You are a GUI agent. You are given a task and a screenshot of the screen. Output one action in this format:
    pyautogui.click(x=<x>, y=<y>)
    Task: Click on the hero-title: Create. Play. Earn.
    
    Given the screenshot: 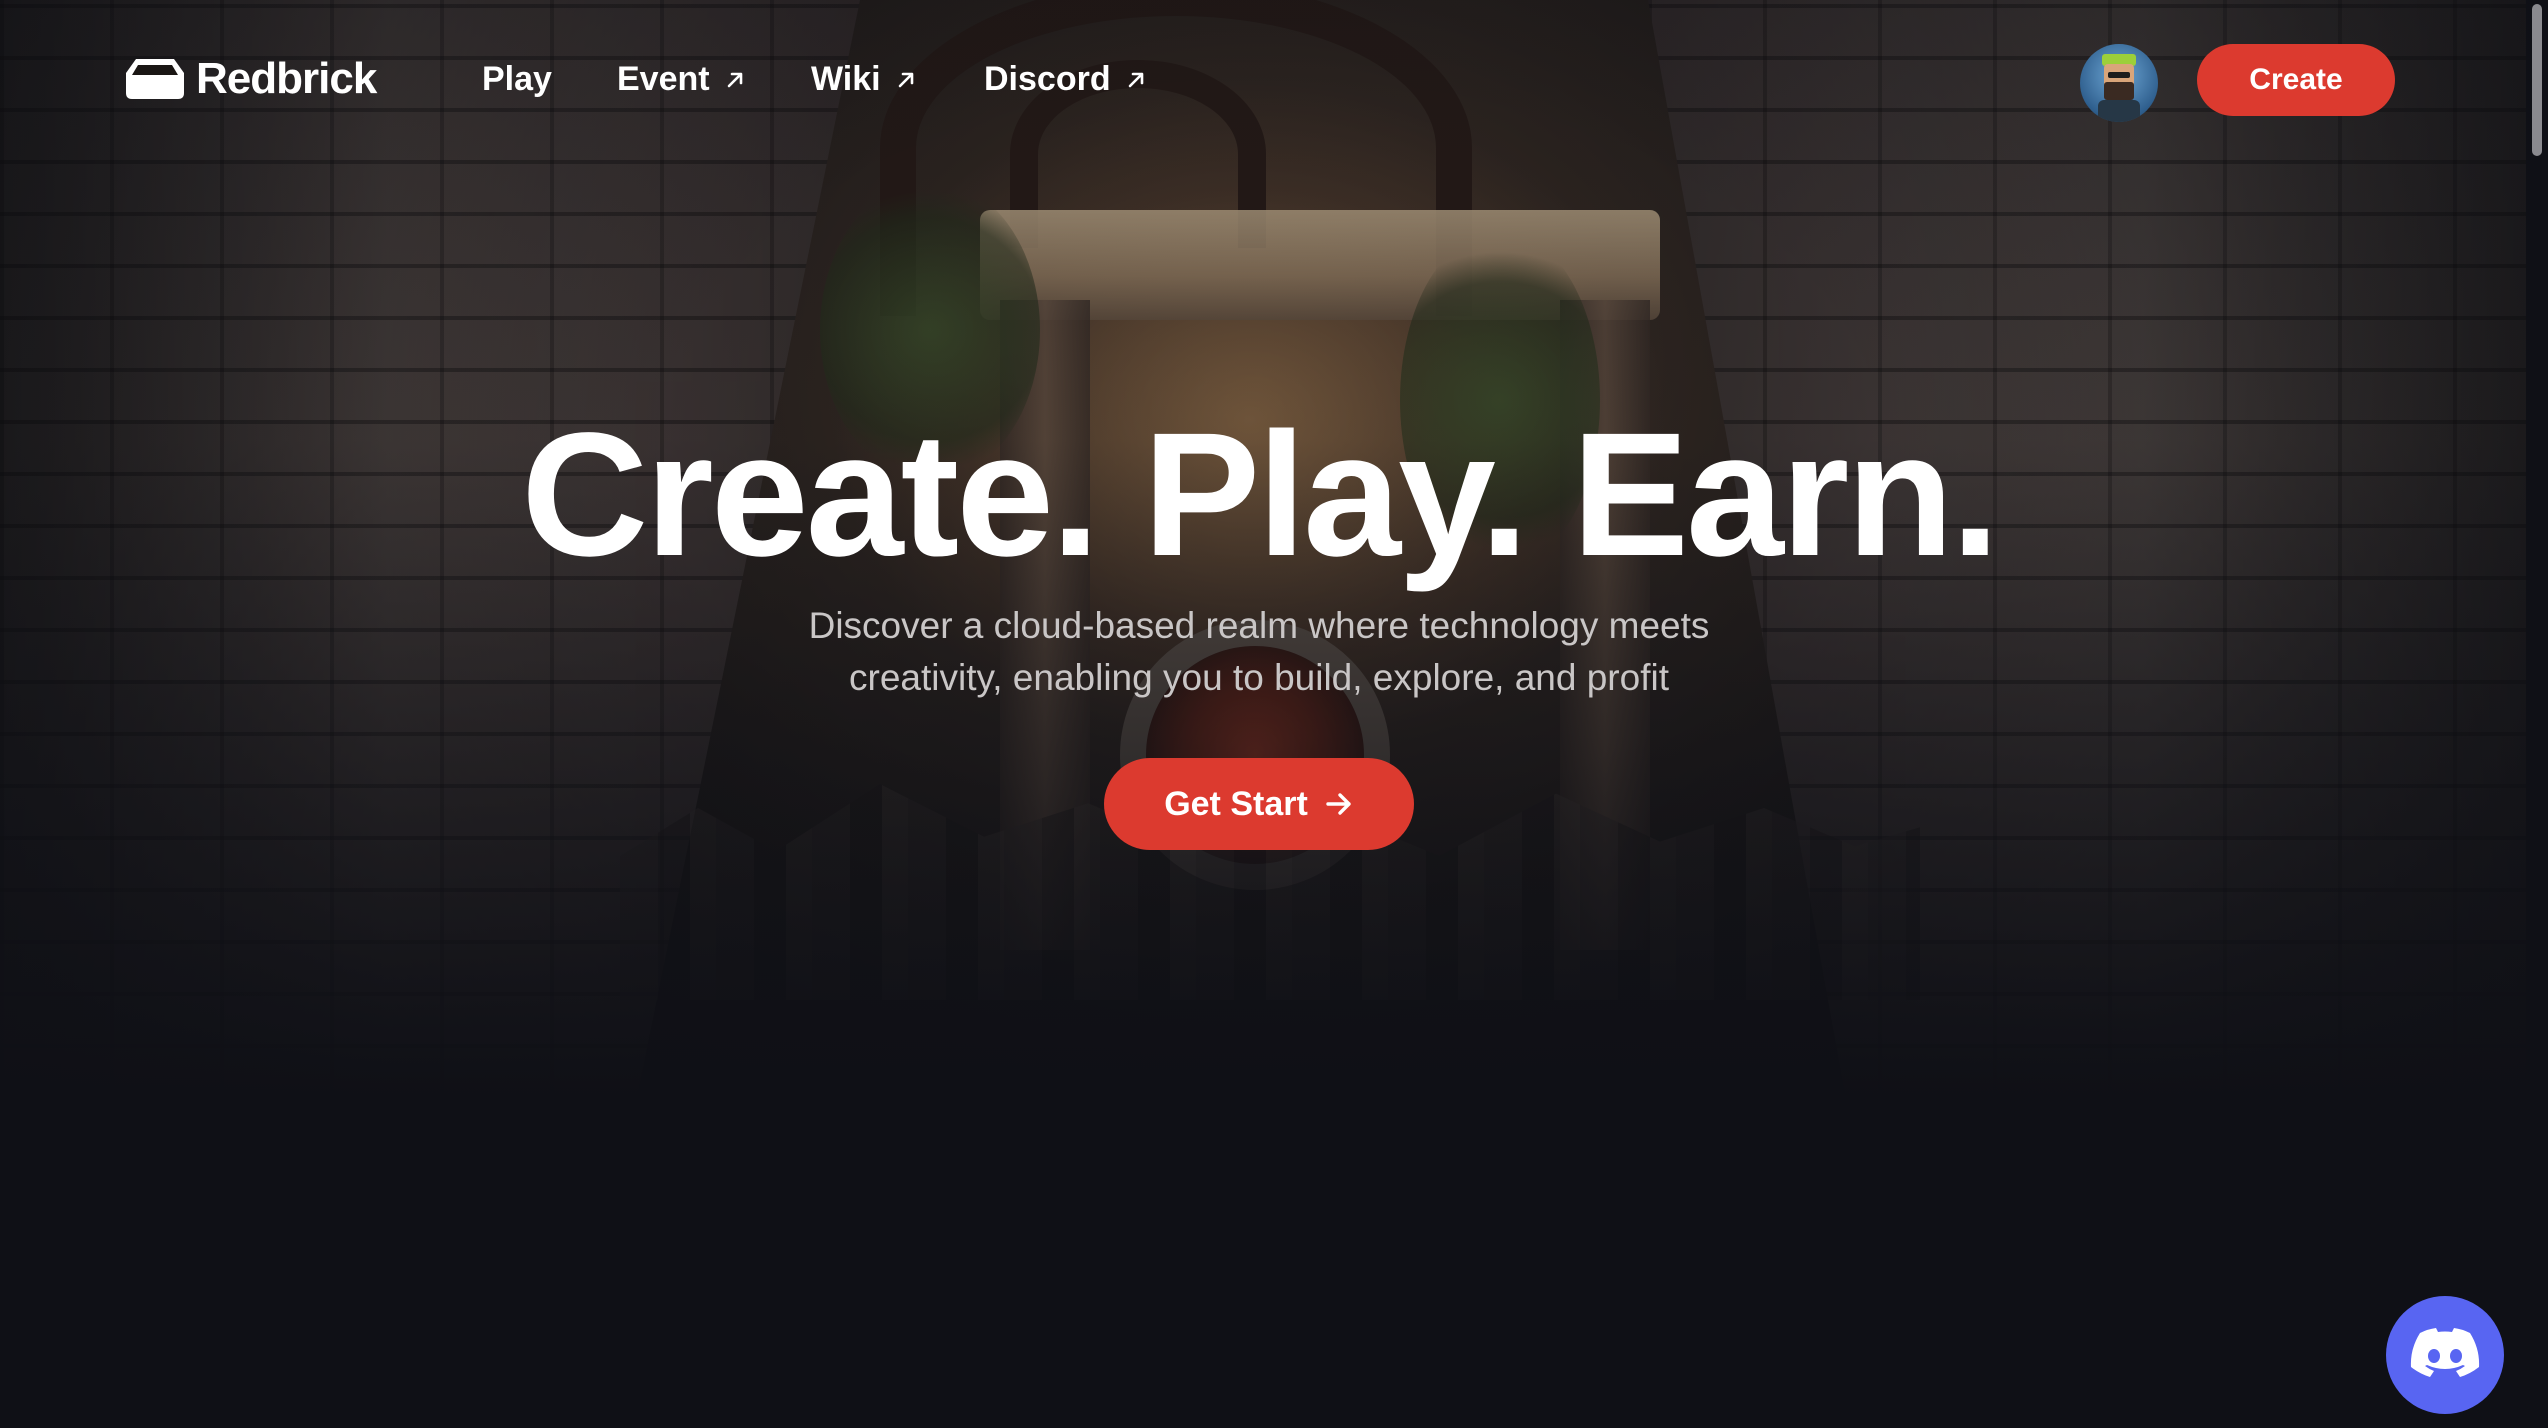 What is the action you would take?
    pyautogui.click(x=1260, y=495)
    